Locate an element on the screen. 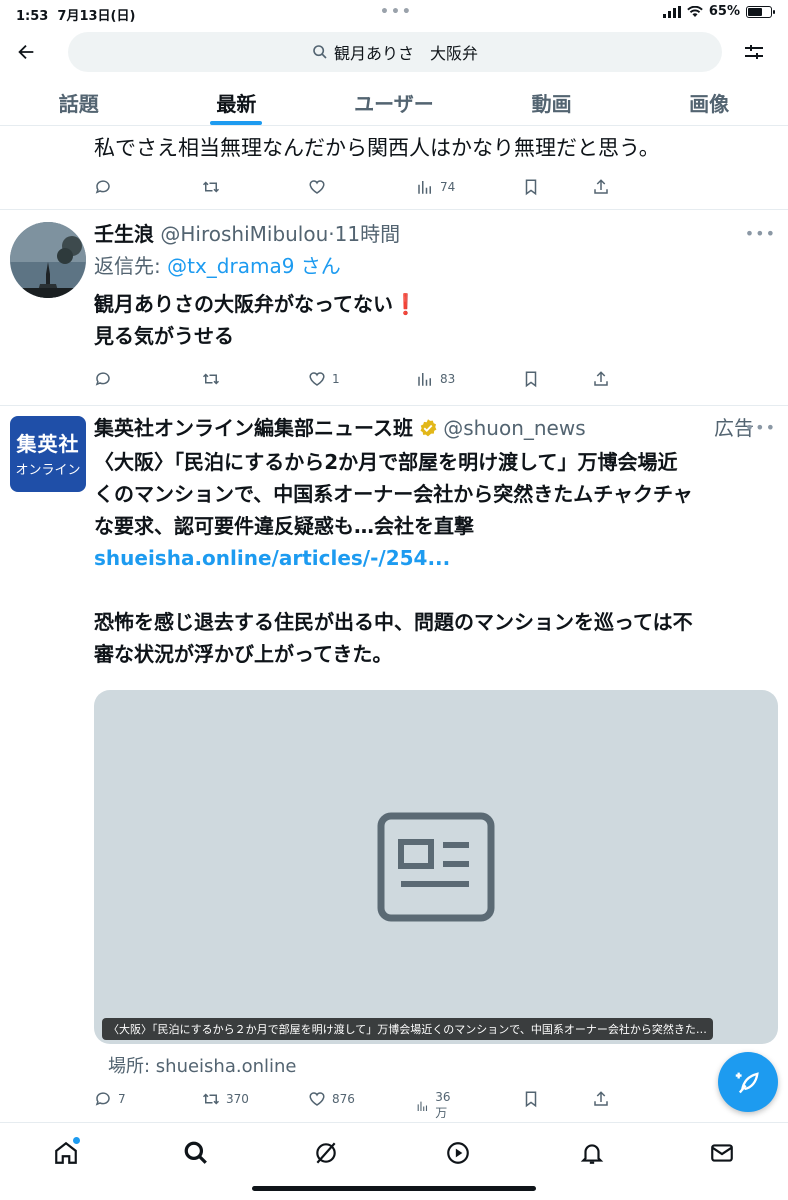 The width and height of the screenshot is (788, 1200). views-count: 83 is located at coordinates (448, 379).